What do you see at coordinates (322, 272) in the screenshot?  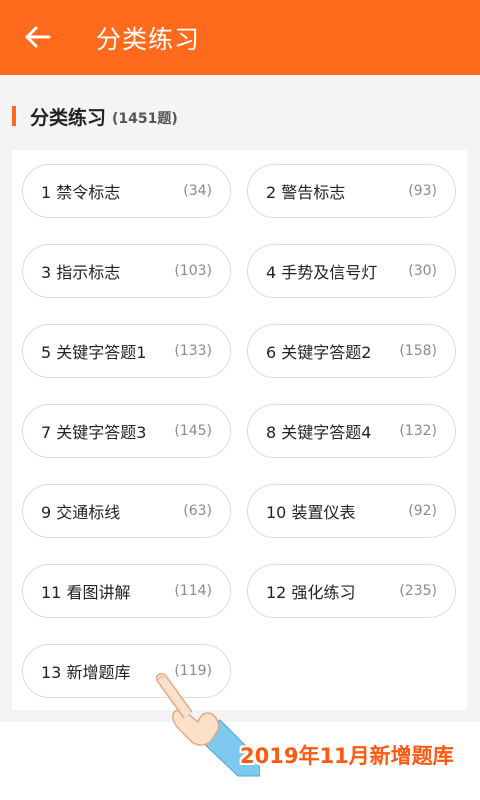 I see `category-label: 4 手势及信号灯` at bounding box center [322, 272].